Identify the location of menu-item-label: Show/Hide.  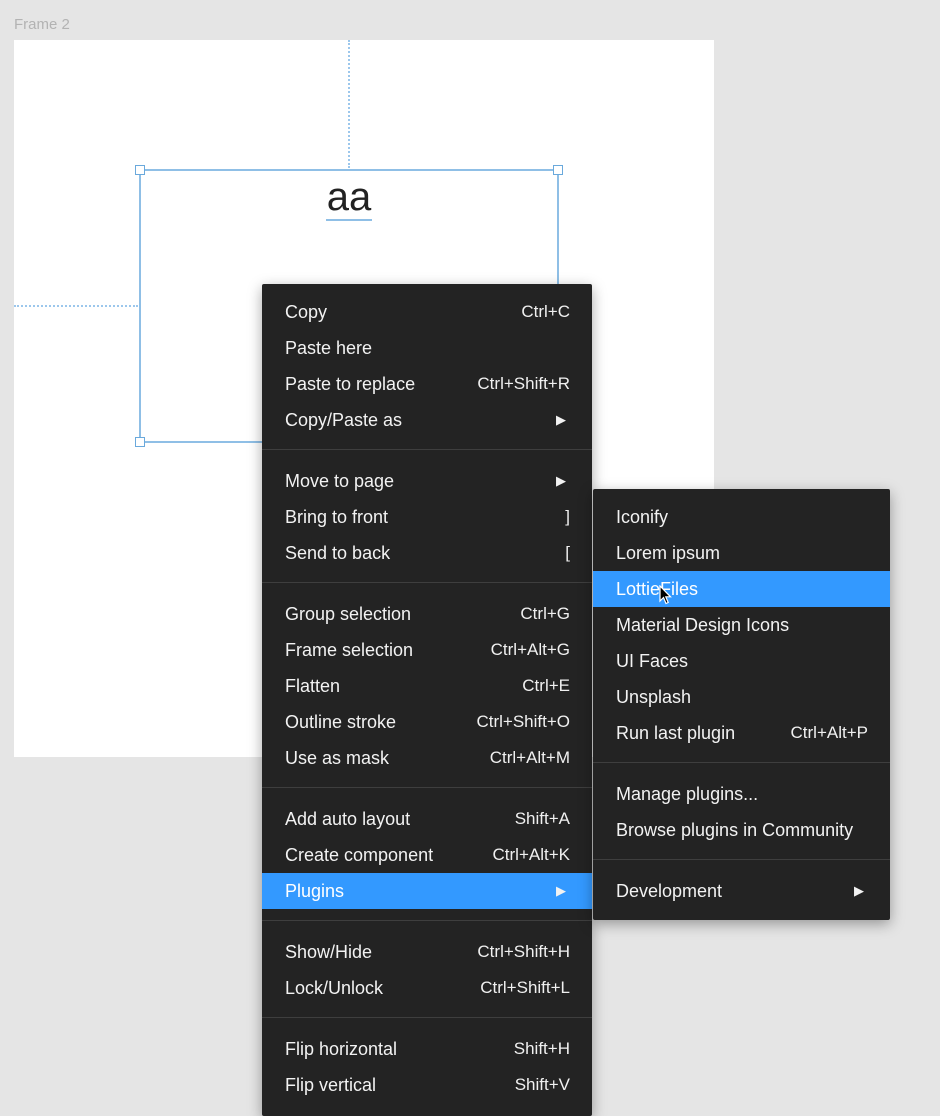
(329, 951).